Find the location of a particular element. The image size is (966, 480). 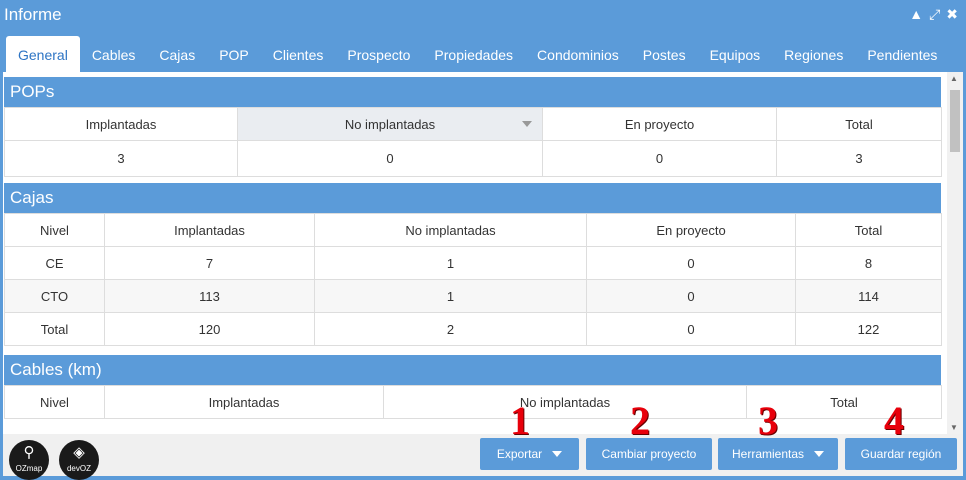

table-header-row: Nivel Implantadas No implantadas Total is located at coordinates (473, 402).